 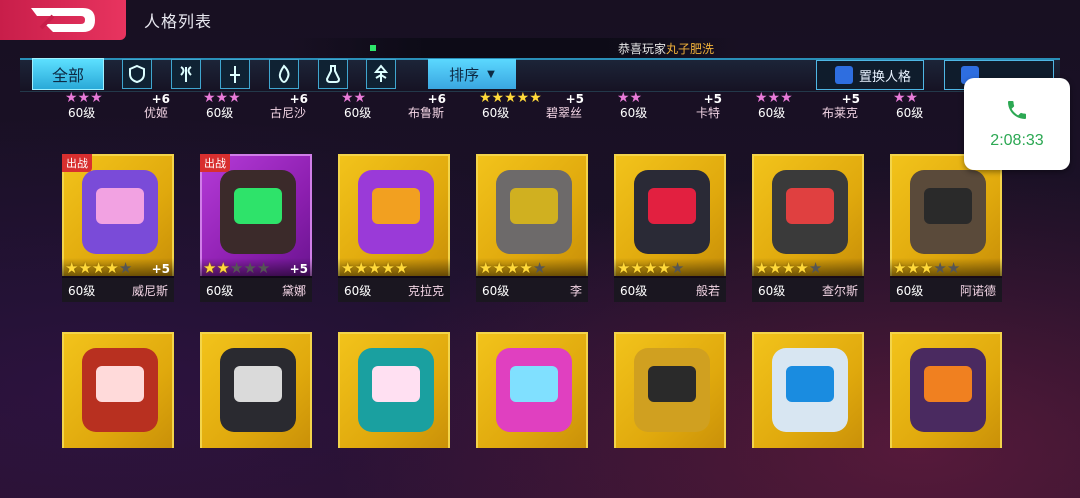 What do you see at coordinates (256, 109) in the screenshot?
I see `character-card: ★★★ +6 60级 古尼沙` at bounding box center [256, 109].